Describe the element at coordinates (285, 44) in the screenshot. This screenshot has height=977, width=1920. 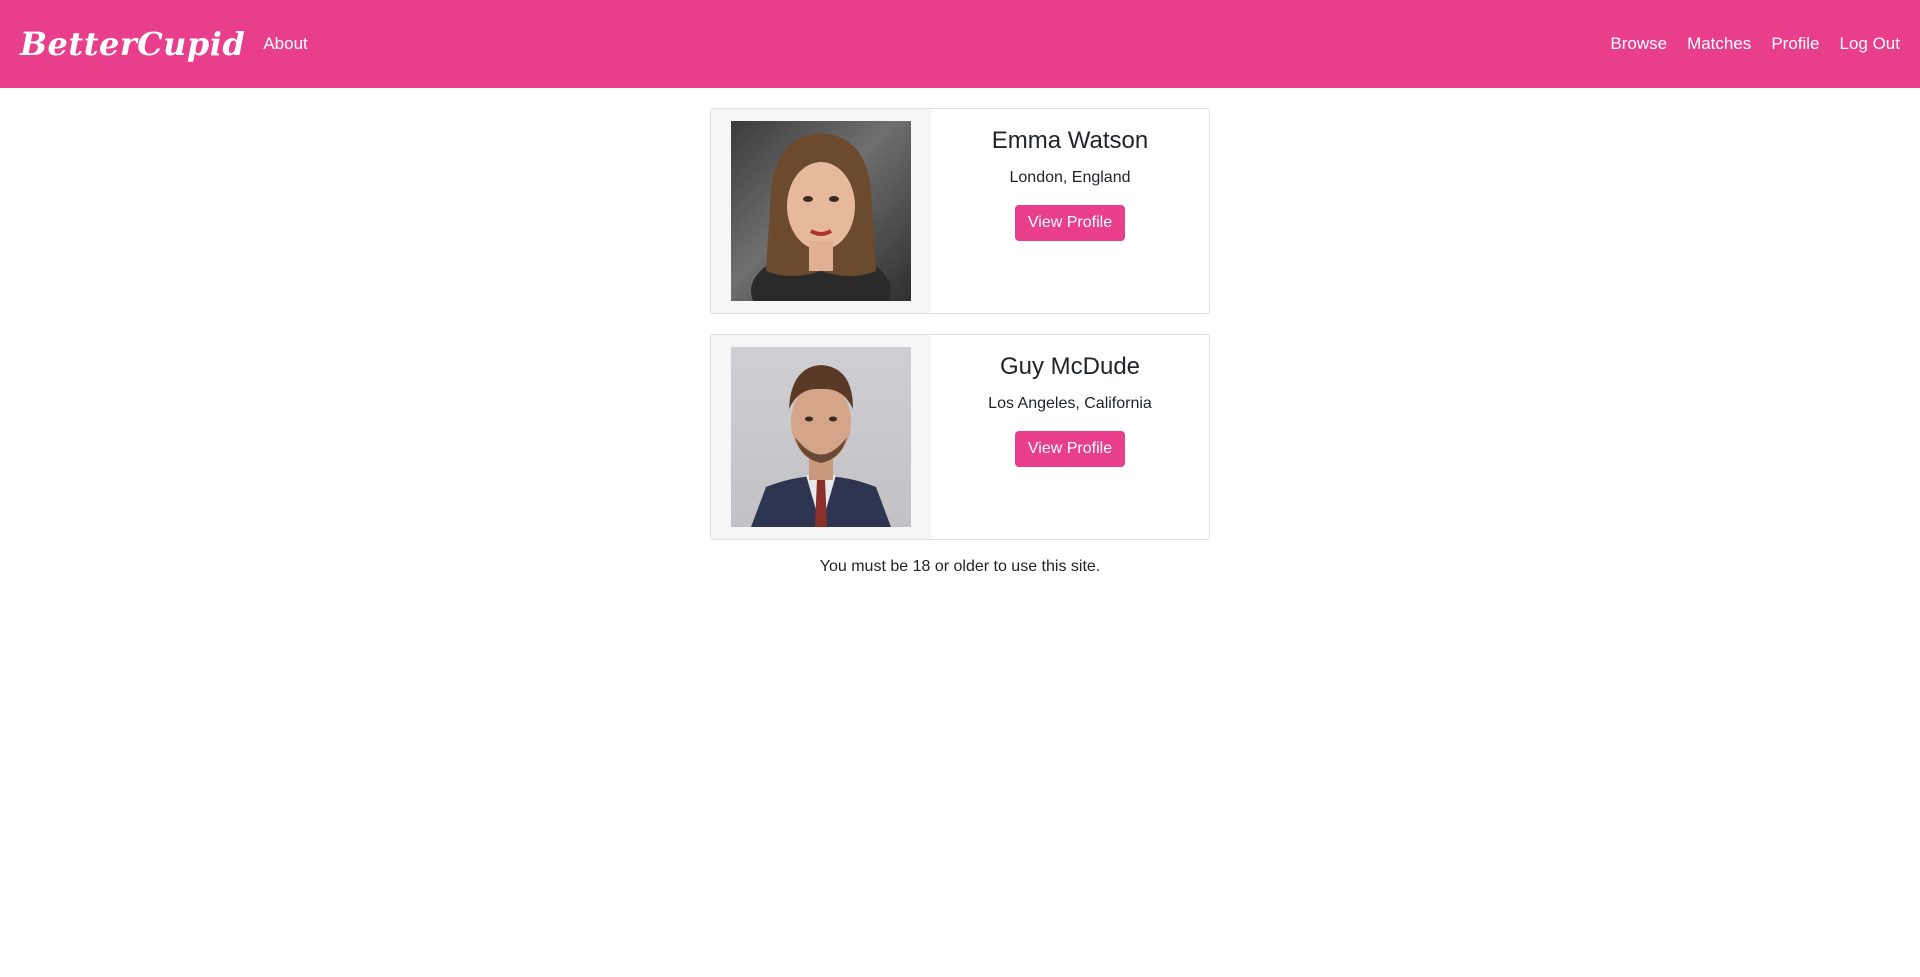
I see `nav-link-about: About` at that location.